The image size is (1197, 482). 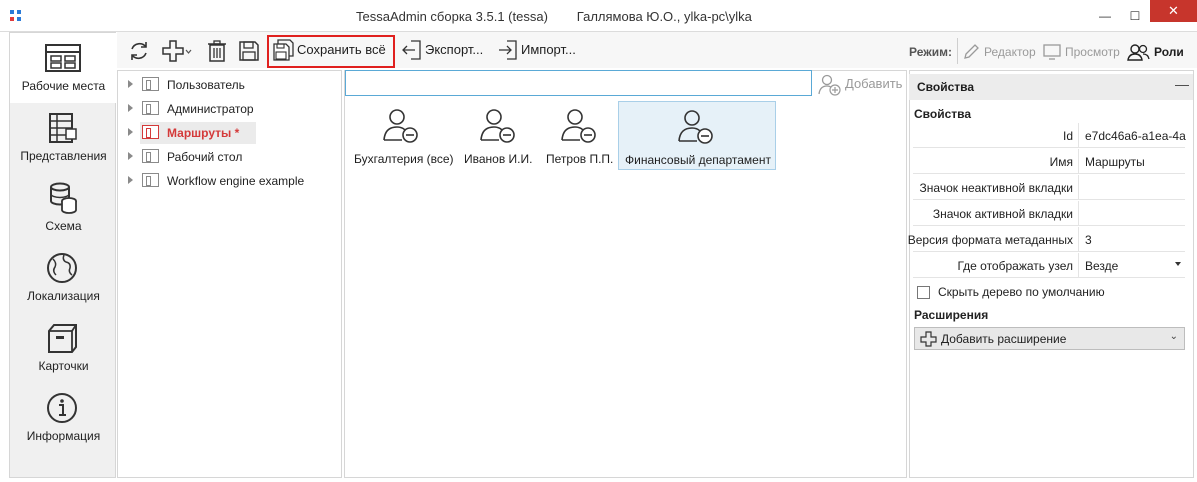 What do you see at coordinates (62, 408) in the screenshot?
I see `info-icon` at bounding box center [62, 408].